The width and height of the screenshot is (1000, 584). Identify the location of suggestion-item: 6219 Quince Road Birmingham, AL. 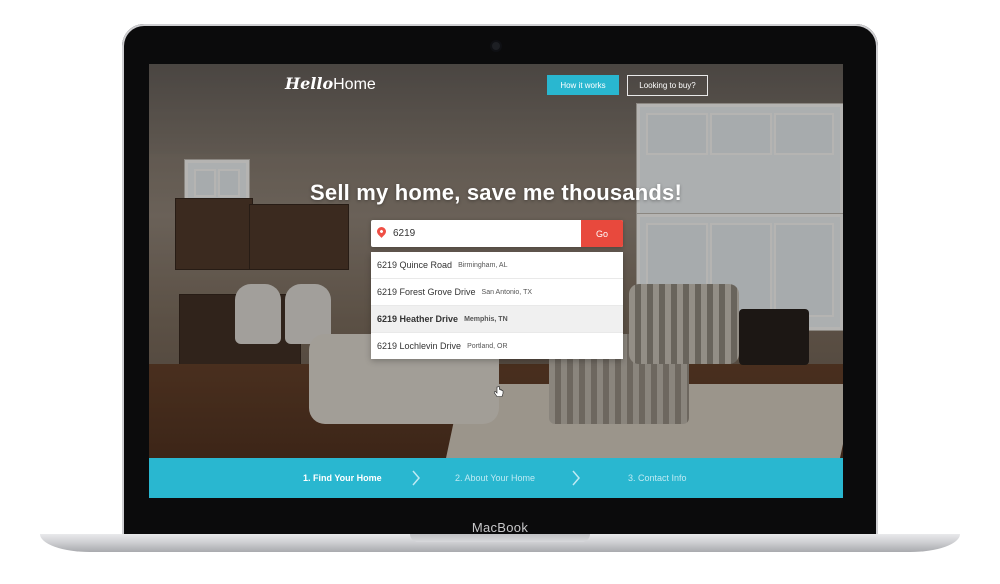
(497, 265).